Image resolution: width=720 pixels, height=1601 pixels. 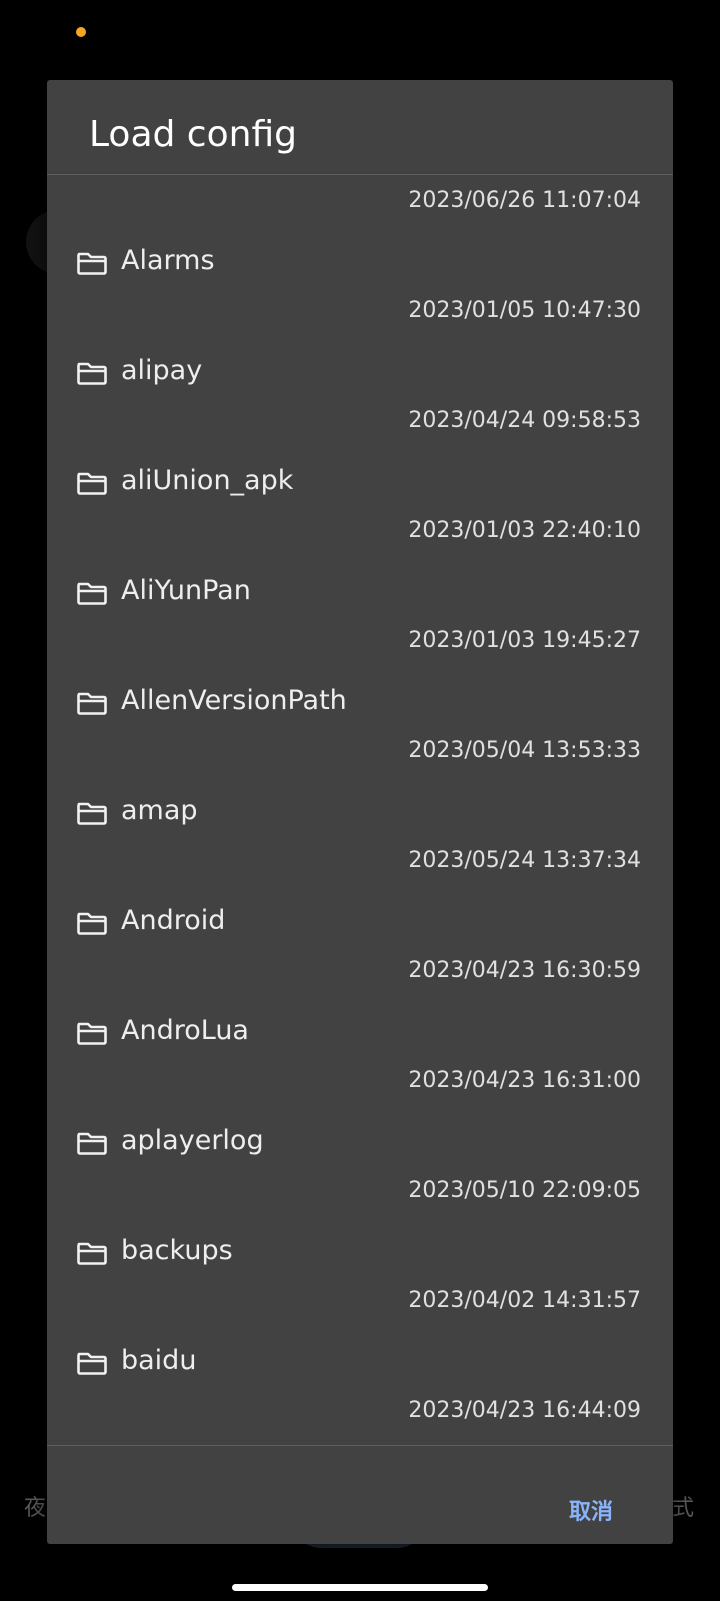 What do you see at coordinates (360, 484) in the screenshot?
I see `file-row: aliUnion_apk 2023/01/03 22:40:10` at bounding box center [360, 484].